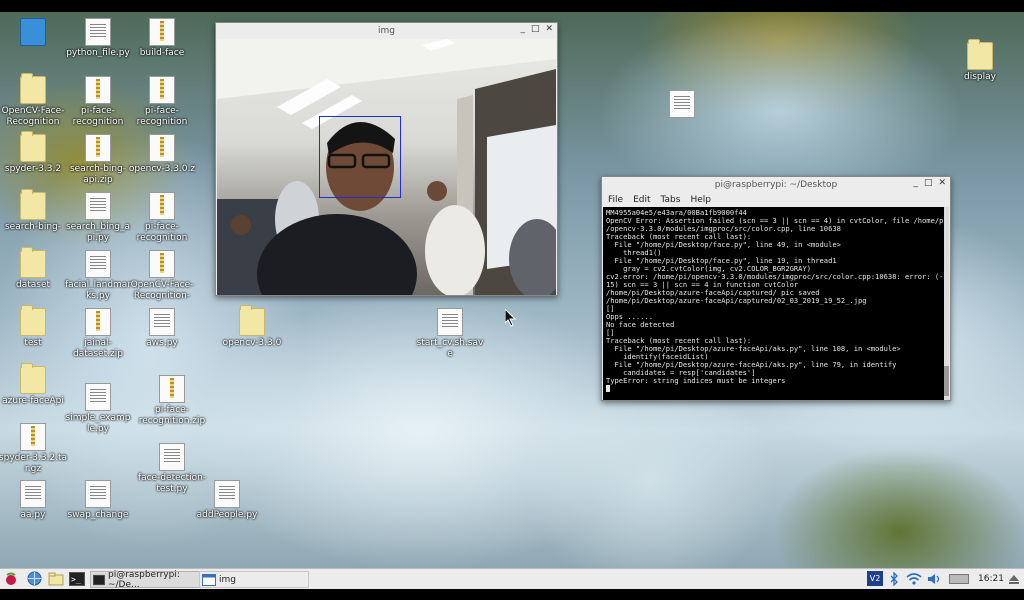 The image size is (1024, 600). What do you see at coordinates (98, 515) in the screenshot?
I see `desktop-icon-label: swap_change` at bounding box center [98, 515].